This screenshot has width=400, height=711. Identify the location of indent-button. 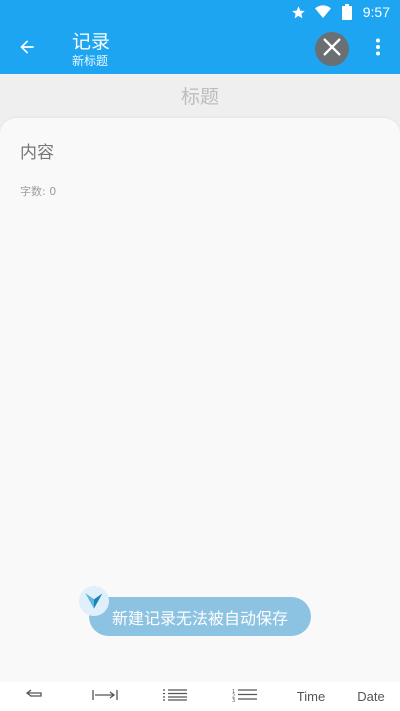
(105, 696).